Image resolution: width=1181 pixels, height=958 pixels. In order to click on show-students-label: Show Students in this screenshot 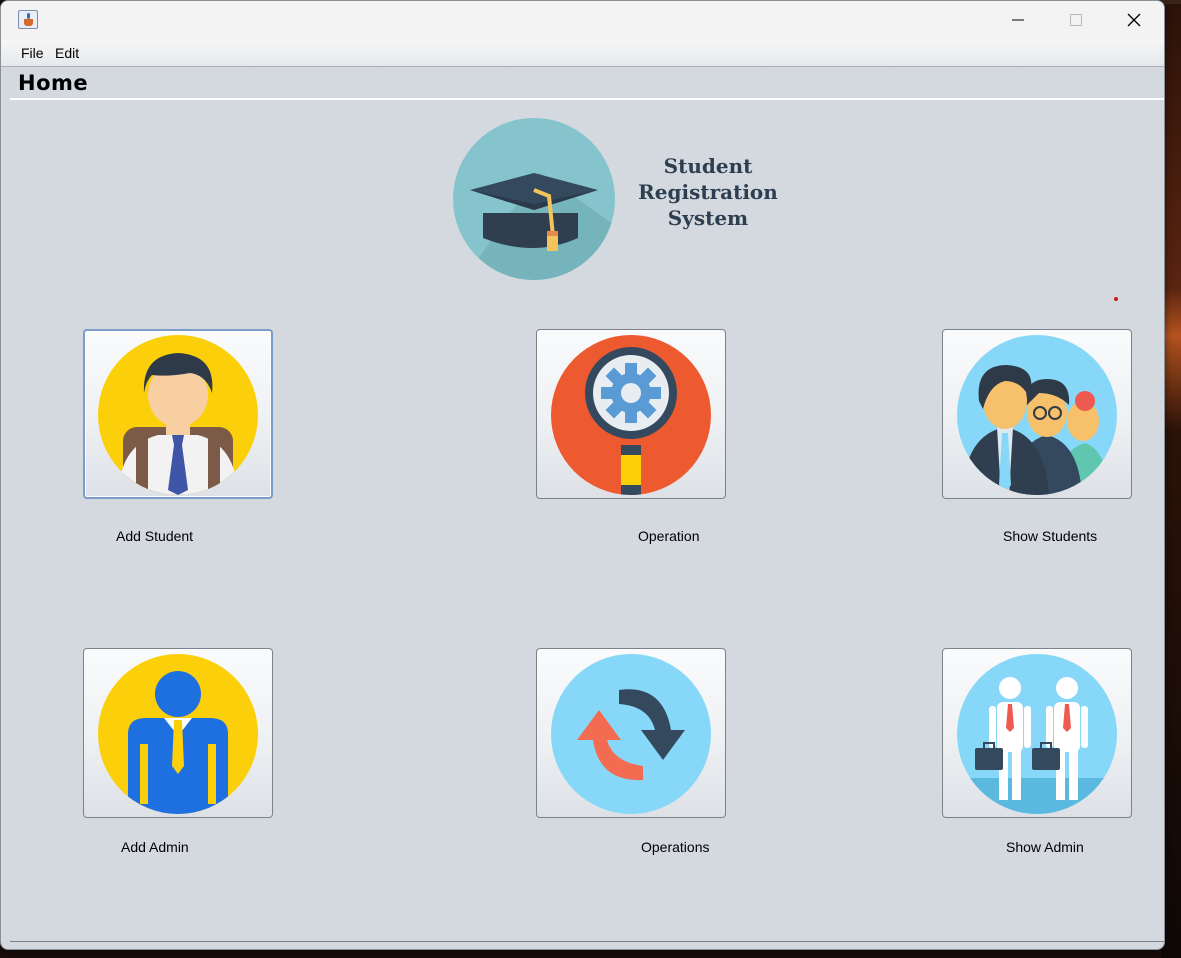, I will do `click(1050, 536)`.